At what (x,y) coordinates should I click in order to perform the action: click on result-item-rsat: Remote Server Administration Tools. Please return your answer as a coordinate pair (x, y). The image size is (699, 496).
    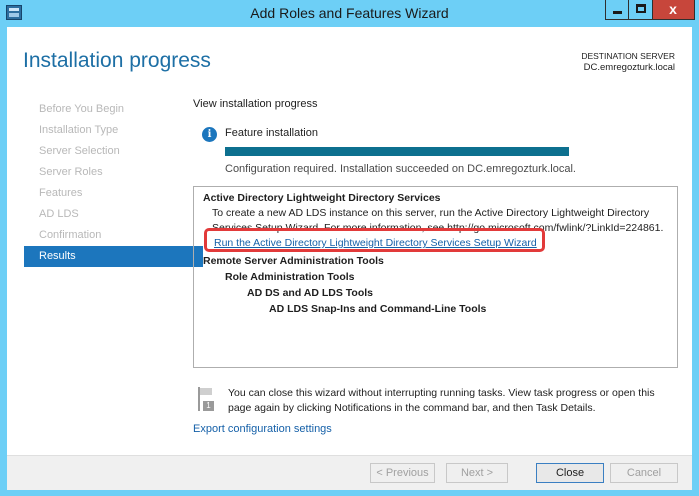
    Looking at the image, I should click on (293, 261).